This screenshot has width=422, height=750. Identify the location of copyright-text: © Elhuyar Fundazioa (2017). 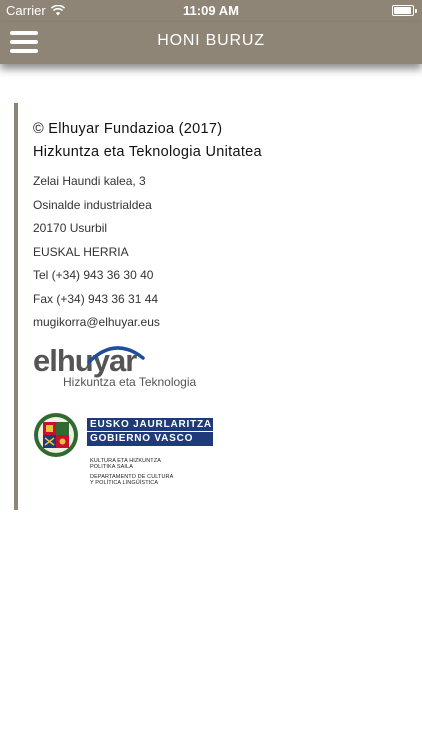
(128, 129).